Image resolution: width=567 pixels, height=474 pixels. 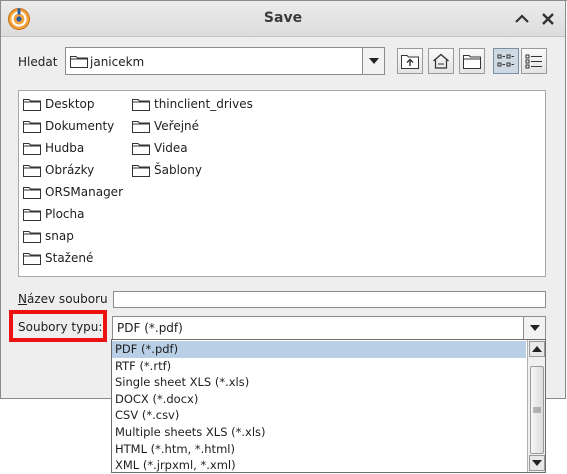 What do you see at coordinates (84, 192) in the screenshot?
I see `folder-name: ORSManager` at bounding box center [84, 192].